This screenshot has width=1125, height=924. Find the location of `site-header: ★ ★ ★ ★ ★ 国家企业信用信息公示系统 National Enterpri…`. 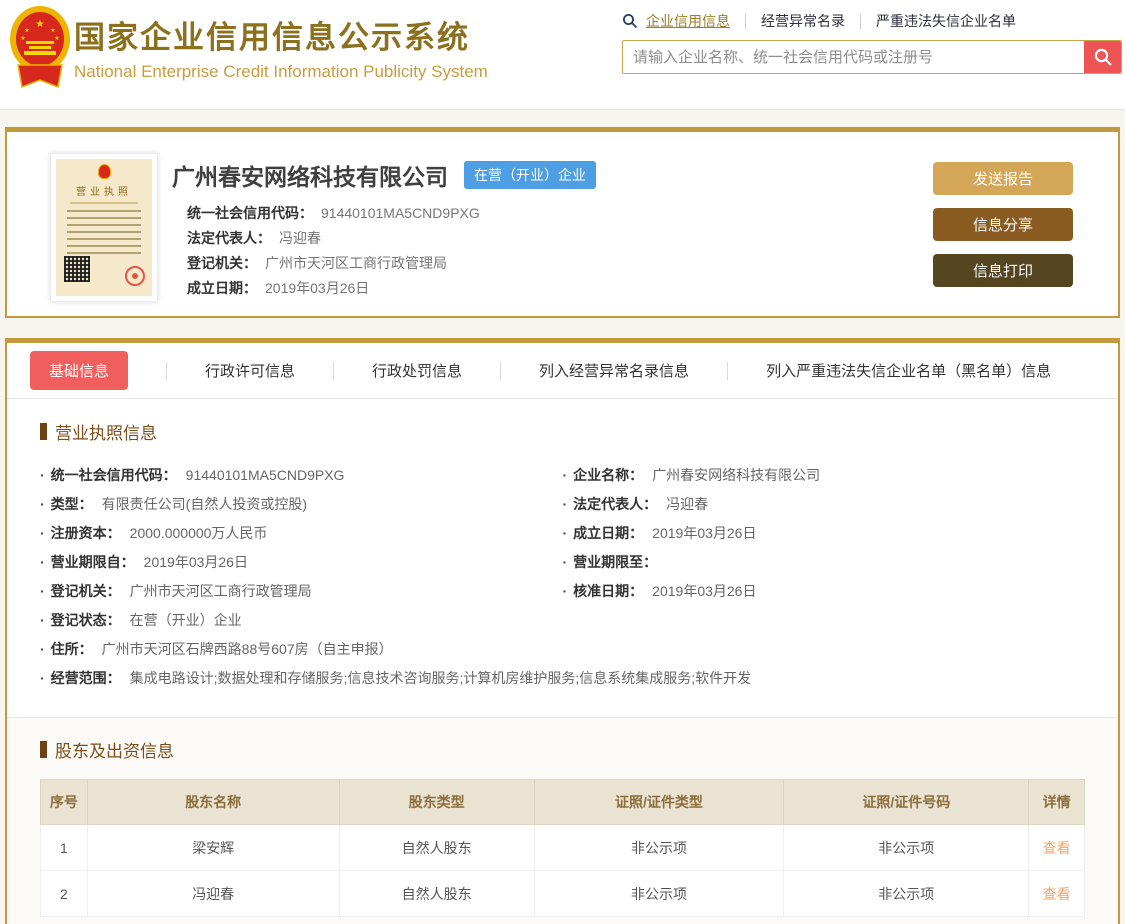

site-header: ★ ★ ★ ★ ★ 国家企业信用信息公示系统 National Enterpri… is located at coordinates (562, 55).